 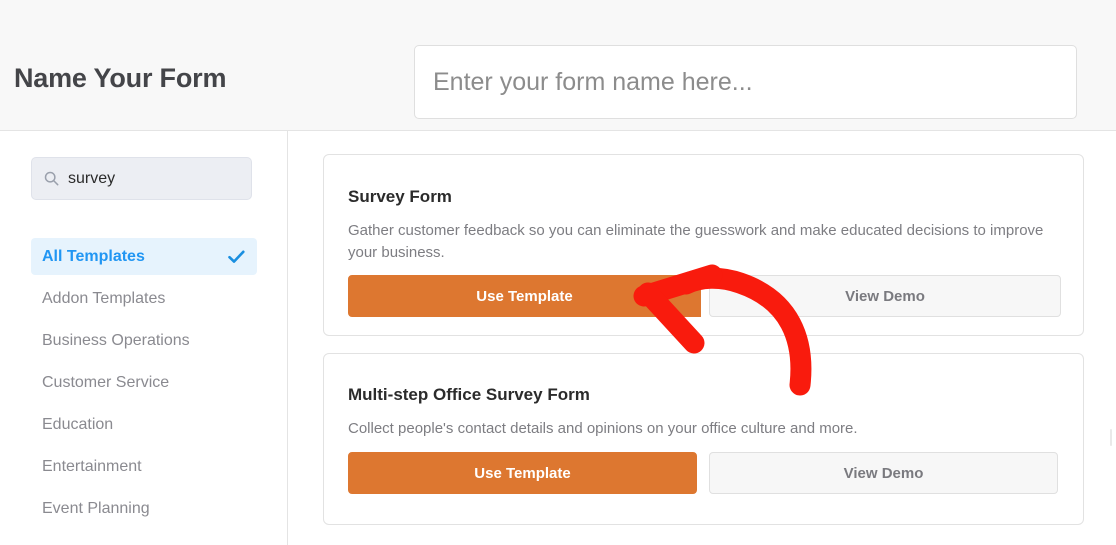 What do you see at coordinates (144, 466) in the screenshot?
I see `sidebar-item-entertainment: Entertainment` at bounding box center [144, 466].